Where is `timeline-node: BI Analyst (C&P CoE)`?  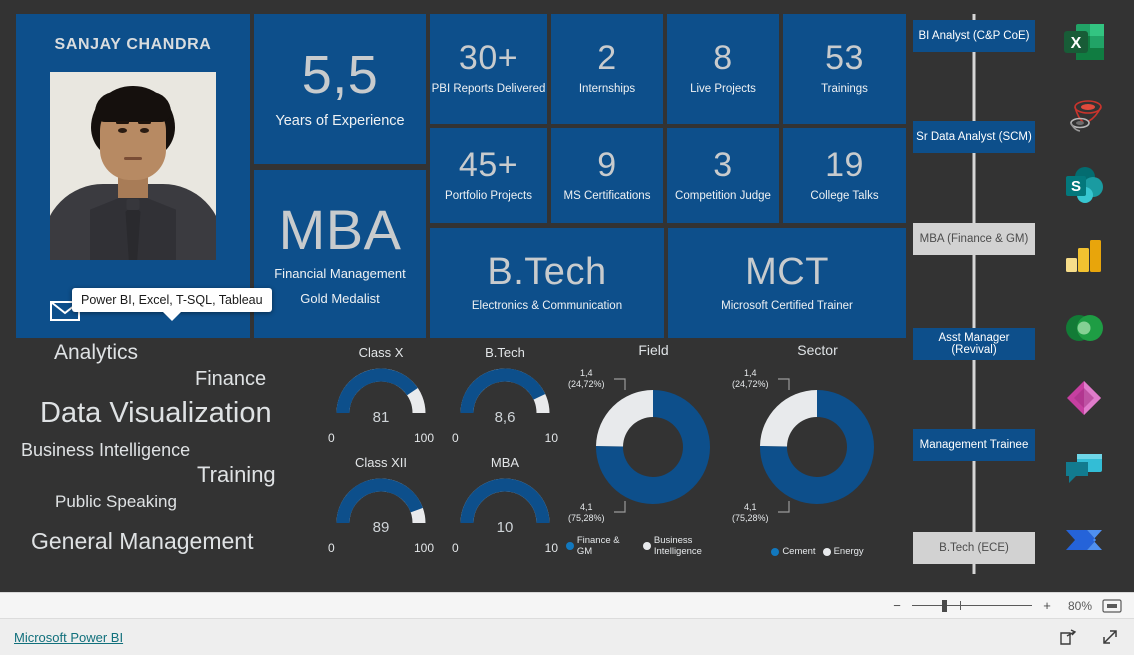 timeline-node: BI Analyst (C&P CoE) is located at coordinates (974, 36).